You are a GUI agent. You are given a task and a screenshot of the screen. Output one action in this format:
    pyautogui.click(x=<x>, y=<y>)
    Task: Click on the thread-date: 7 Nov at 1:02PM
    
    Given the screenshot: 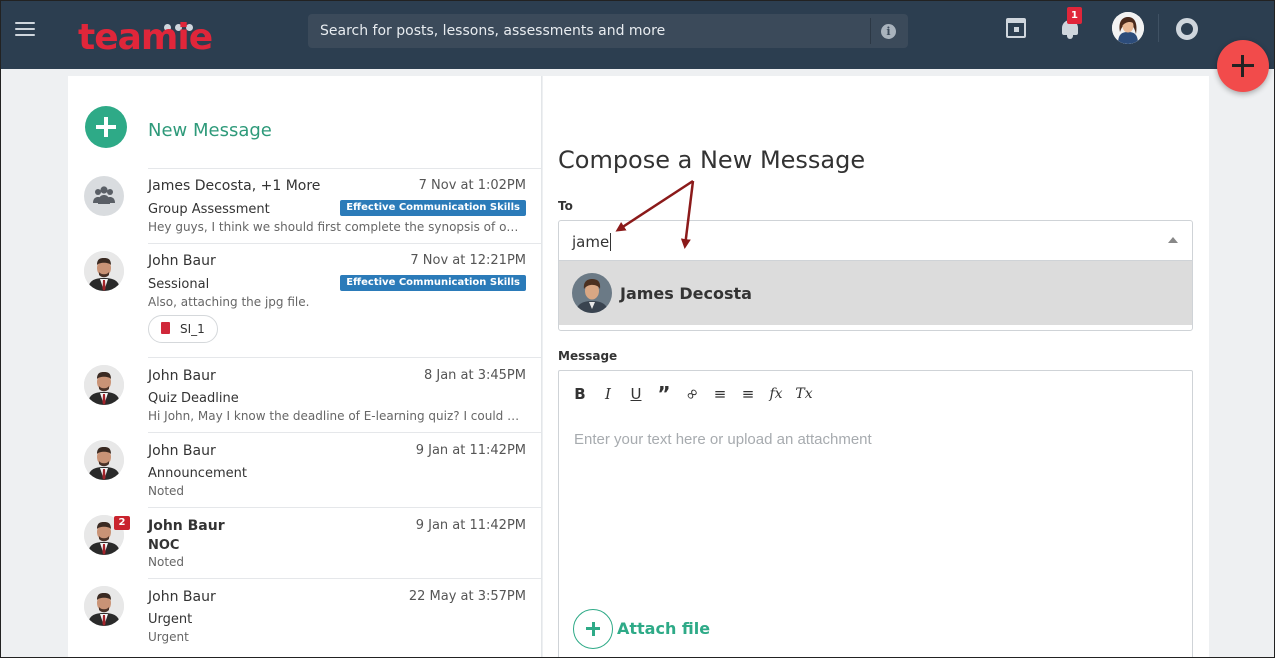 What is the action you would take?
    pyautogui.click(x=472, y=185)
    